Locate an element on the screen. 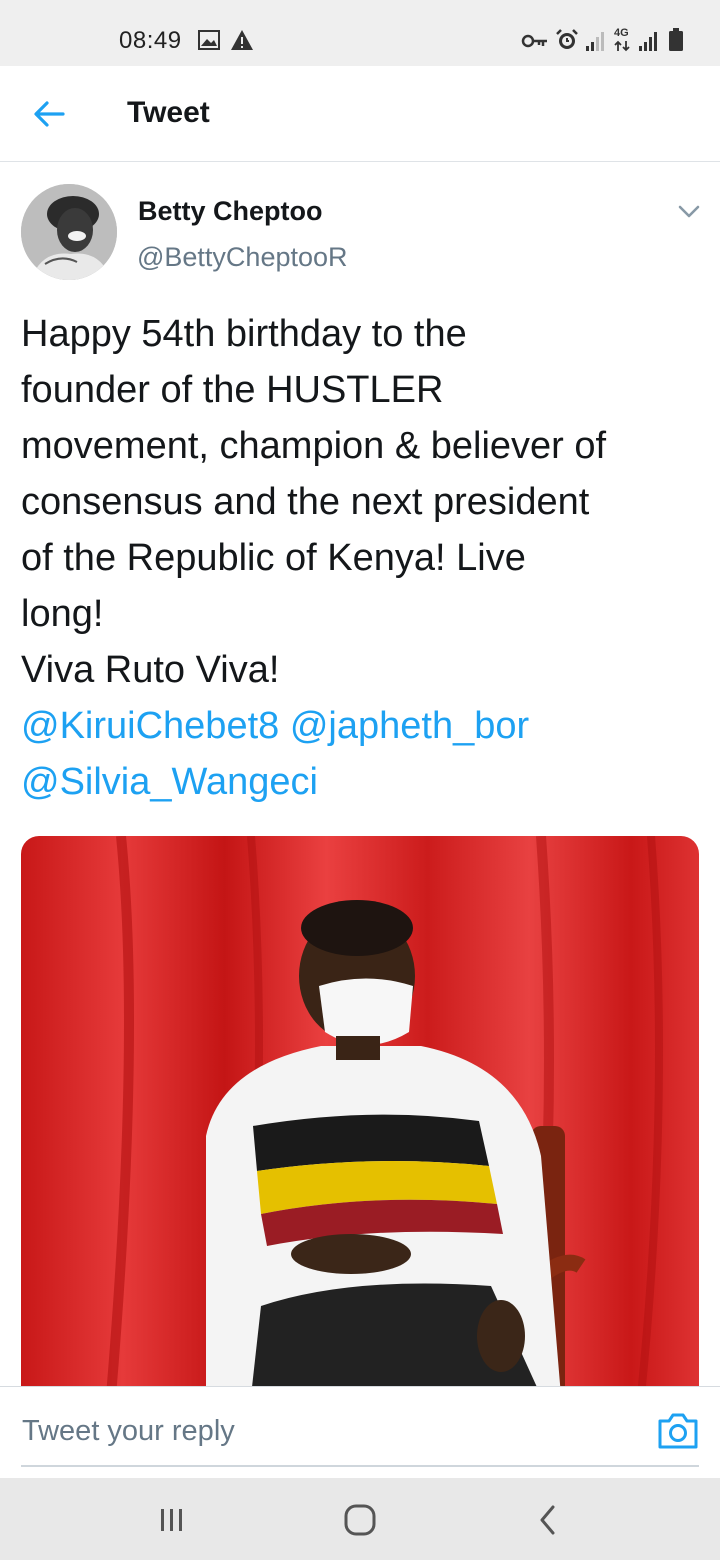 Image resolution: width=720 pixels, height=1560 pixels. tweet-text-line: movement, champion & believer of is located at coordinates (314, 446).